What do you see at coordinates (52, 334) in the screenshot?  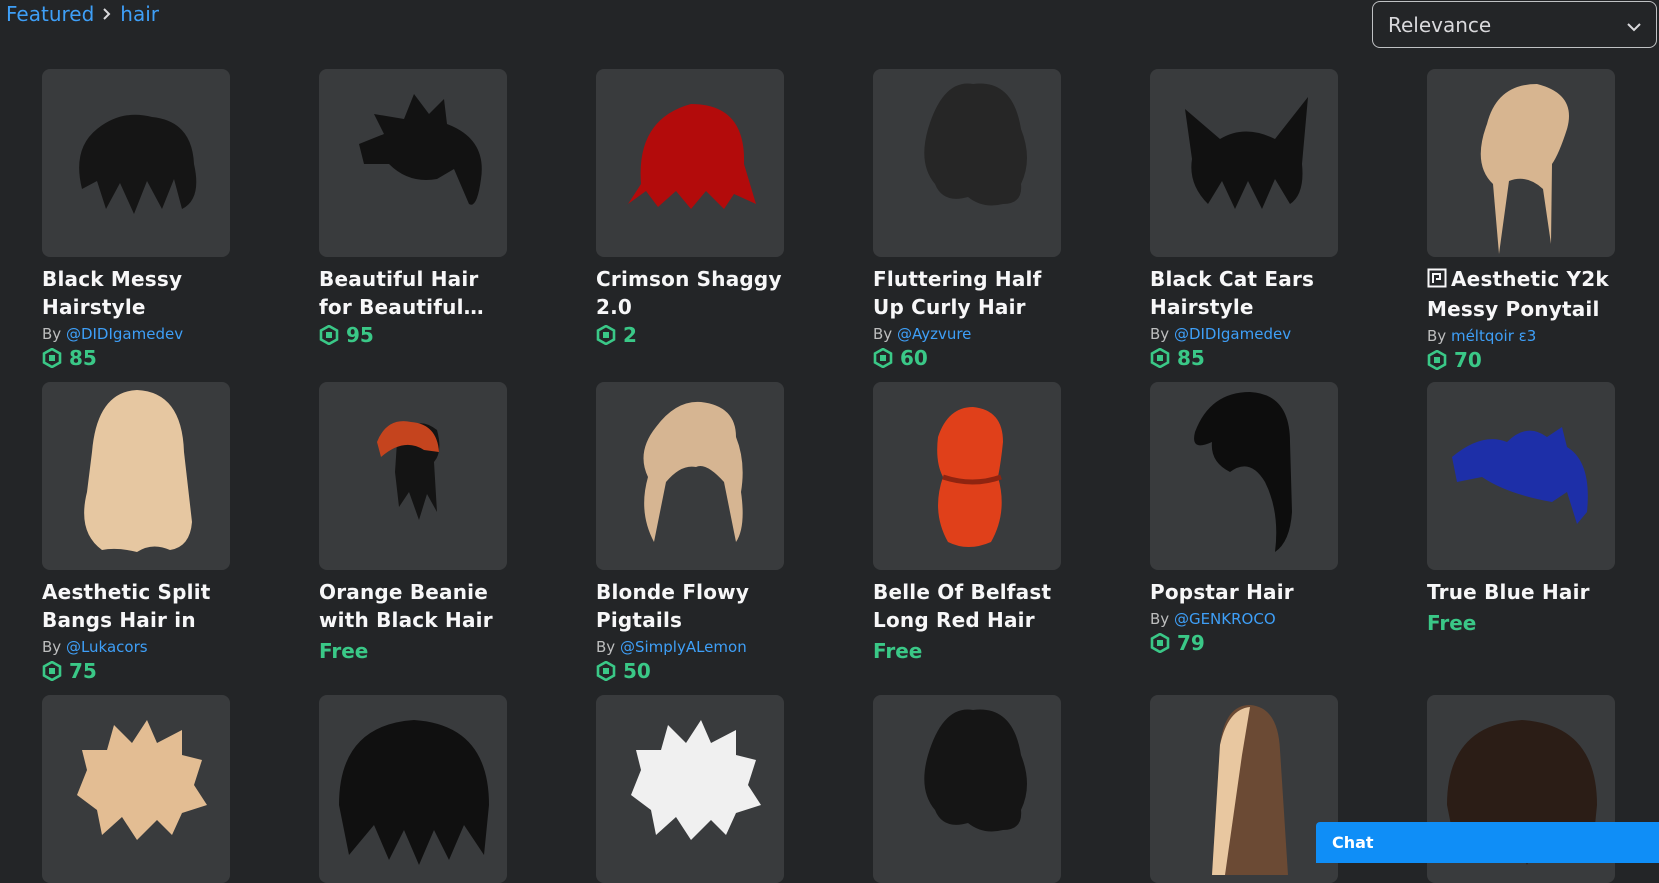 I see `by-label: By` at bounding box center [52, 334].